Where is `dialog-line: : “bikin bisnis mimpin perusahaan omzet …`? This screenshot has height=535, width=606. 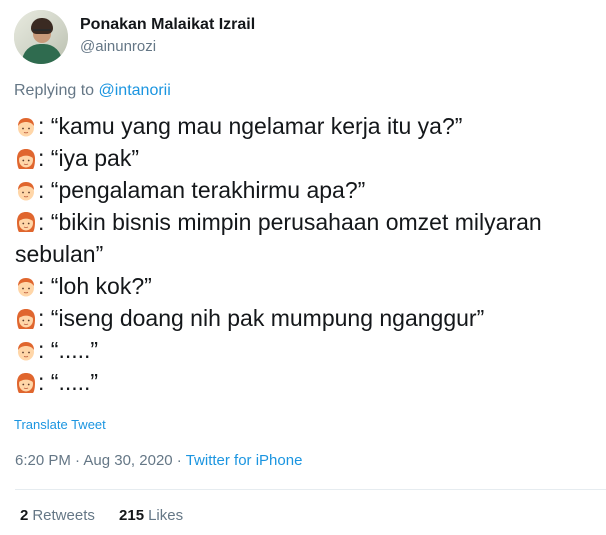 dialog-line: : “bikin bisnis mimpin perusahaan omzet … is located at coordinates (310, 238).